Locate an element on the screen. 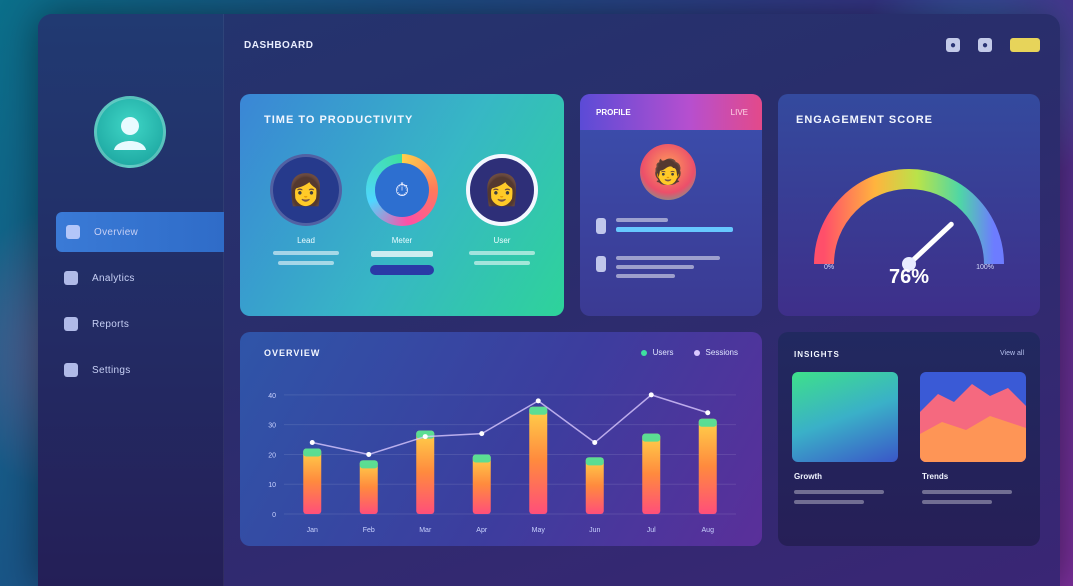 This screenshot has height=586, width=1073. user-icon: ● is located at coordinates (985, 45).